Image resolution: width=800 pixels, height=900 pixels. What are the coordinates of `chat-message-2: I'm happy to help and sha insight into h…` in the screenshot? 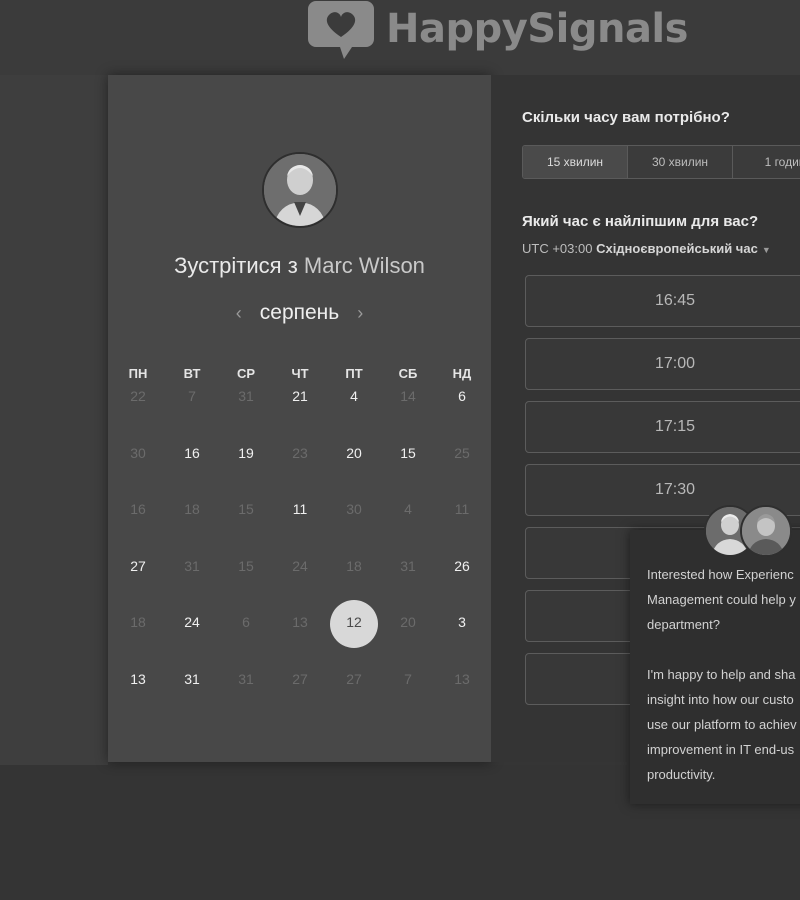 It's located at (722, 724).